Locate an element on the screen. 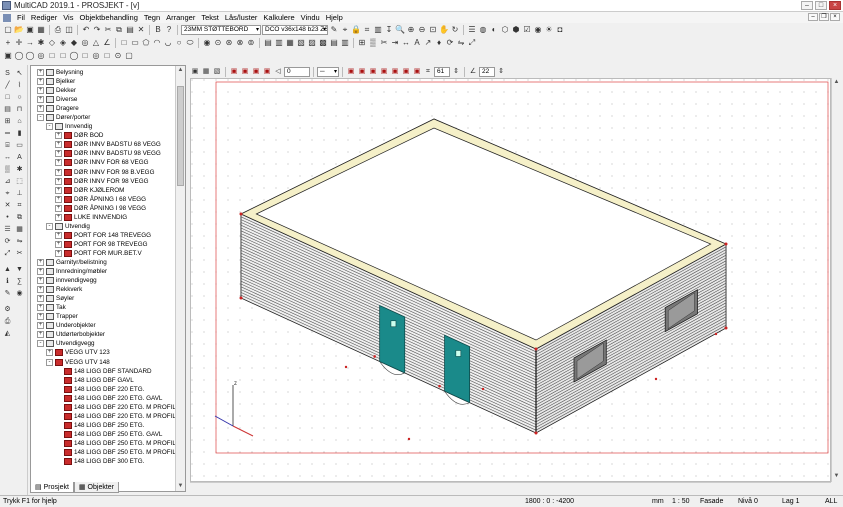 The height and width of the screenshot is (507, 843). wall-type8-icon: ▥ is located at coordinates (345, 43).